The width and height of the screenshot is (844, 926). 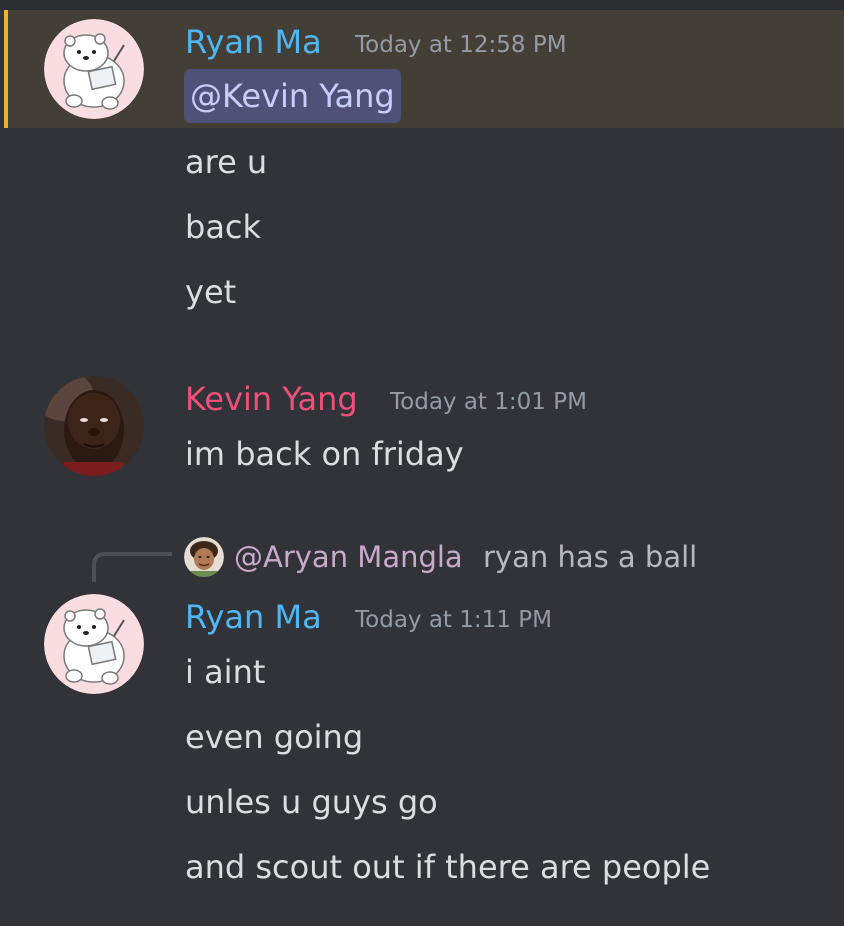 I want to click on message-text: and scout out if there are people, so click(x=448, y=867).